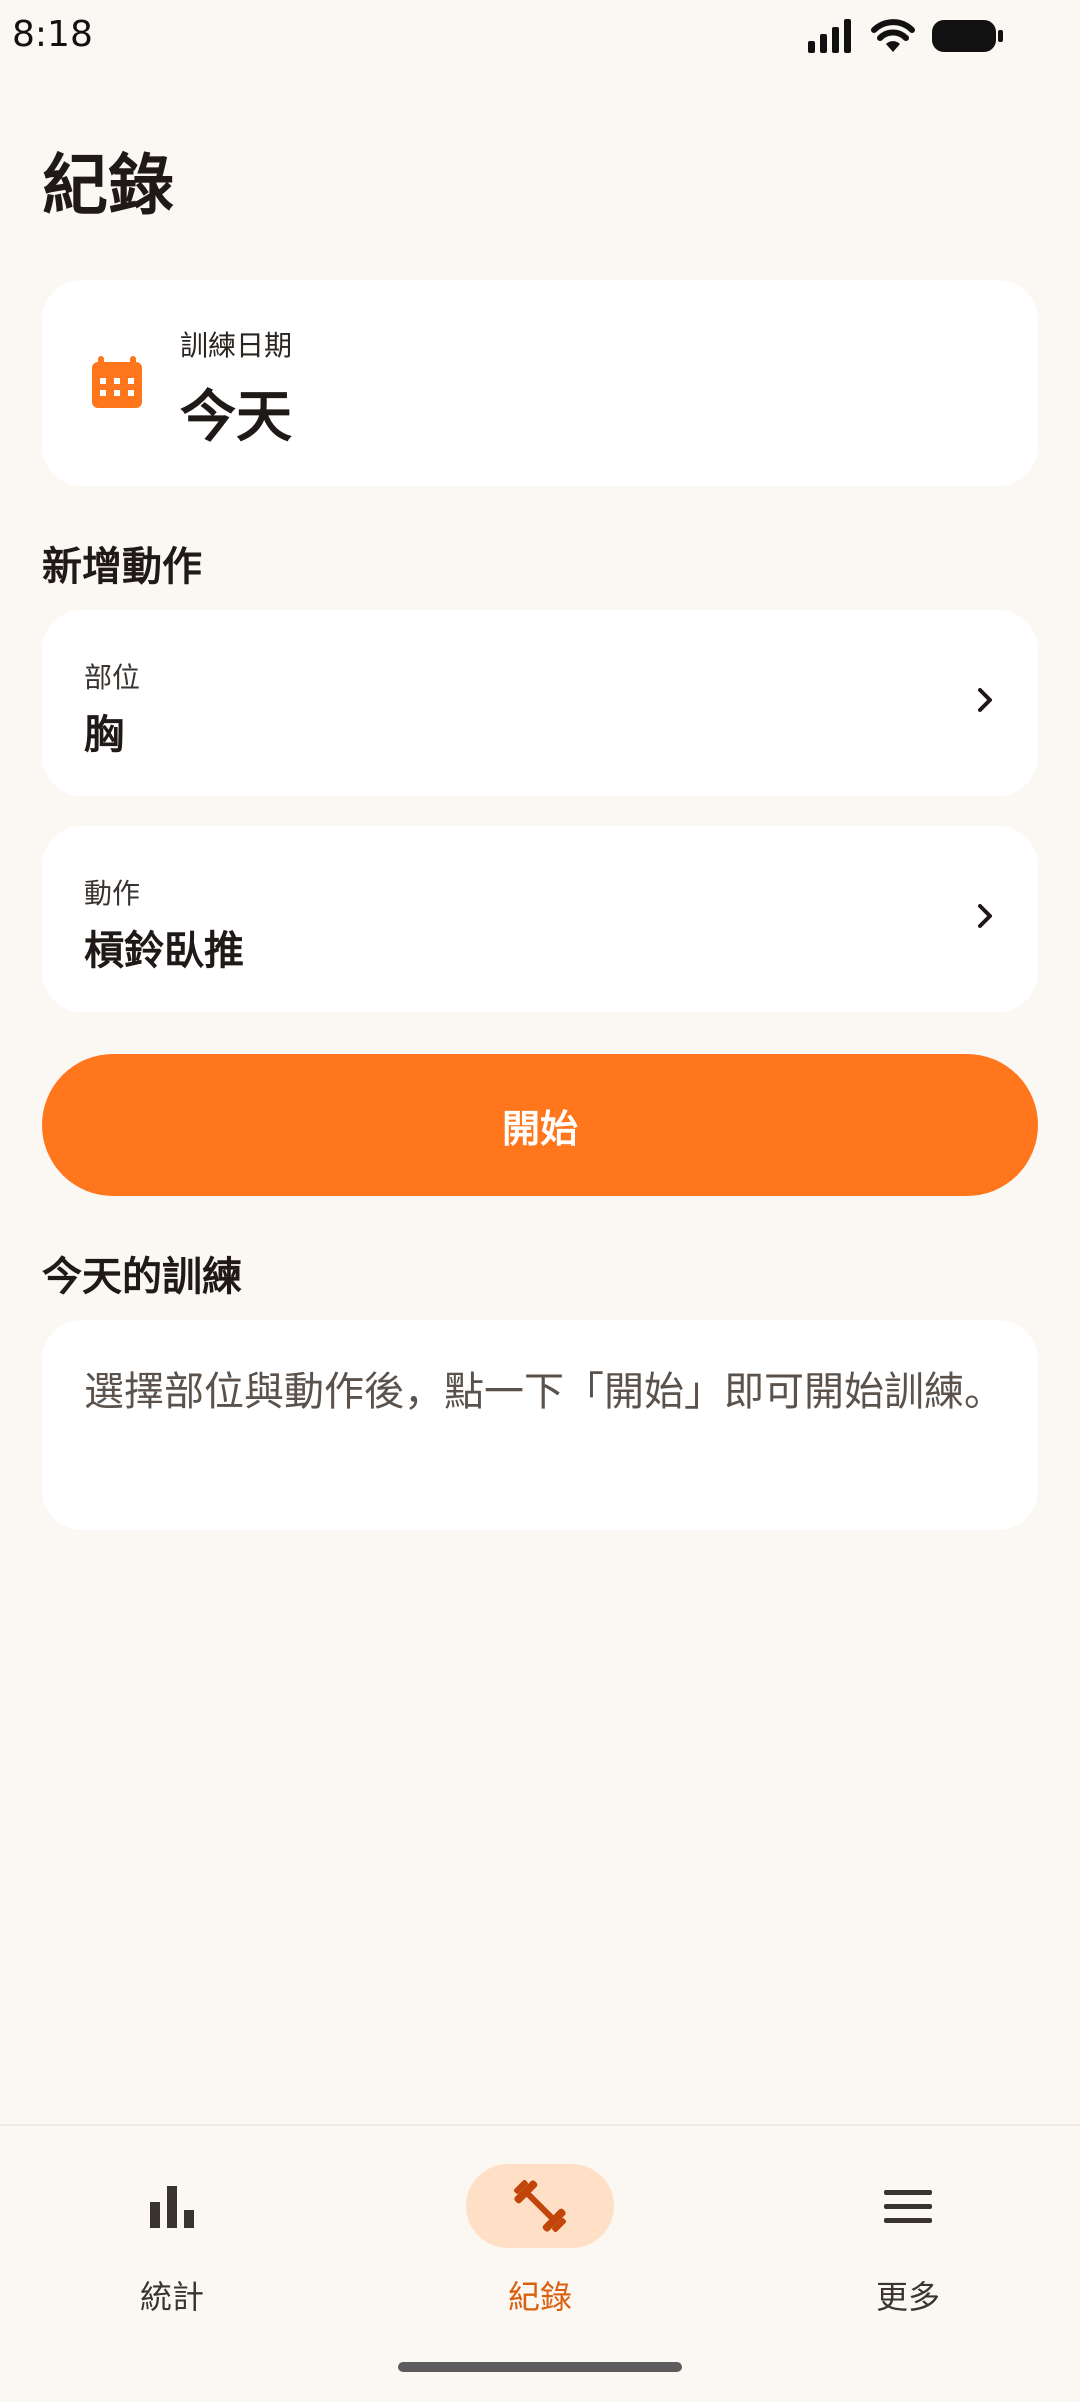  I want to click on home-indicator, so click(540, 2367).